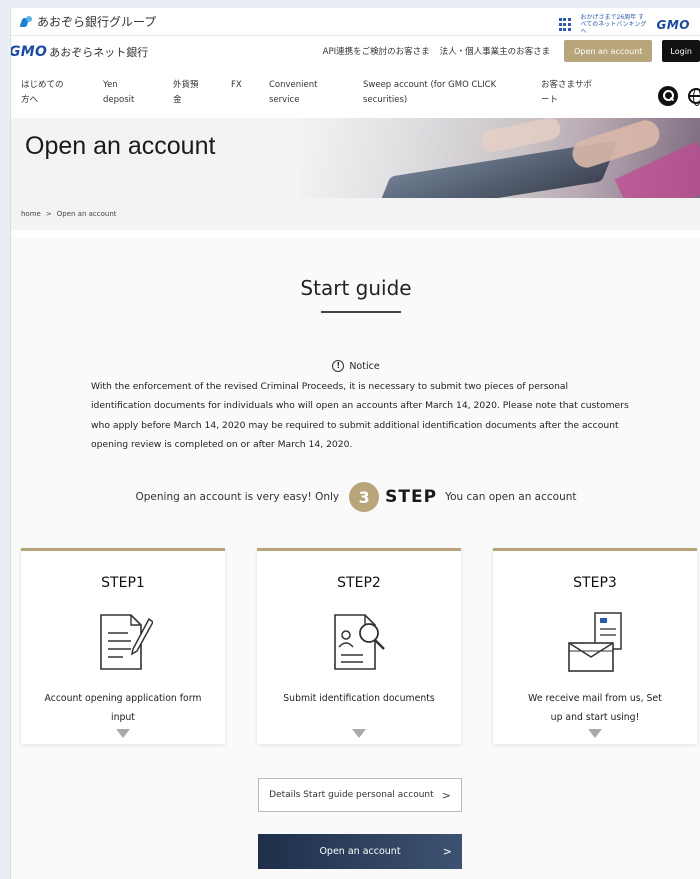  Describe the element at coordinates (411, 497) in the screenshot. I see `step-word: STEP` at that location.